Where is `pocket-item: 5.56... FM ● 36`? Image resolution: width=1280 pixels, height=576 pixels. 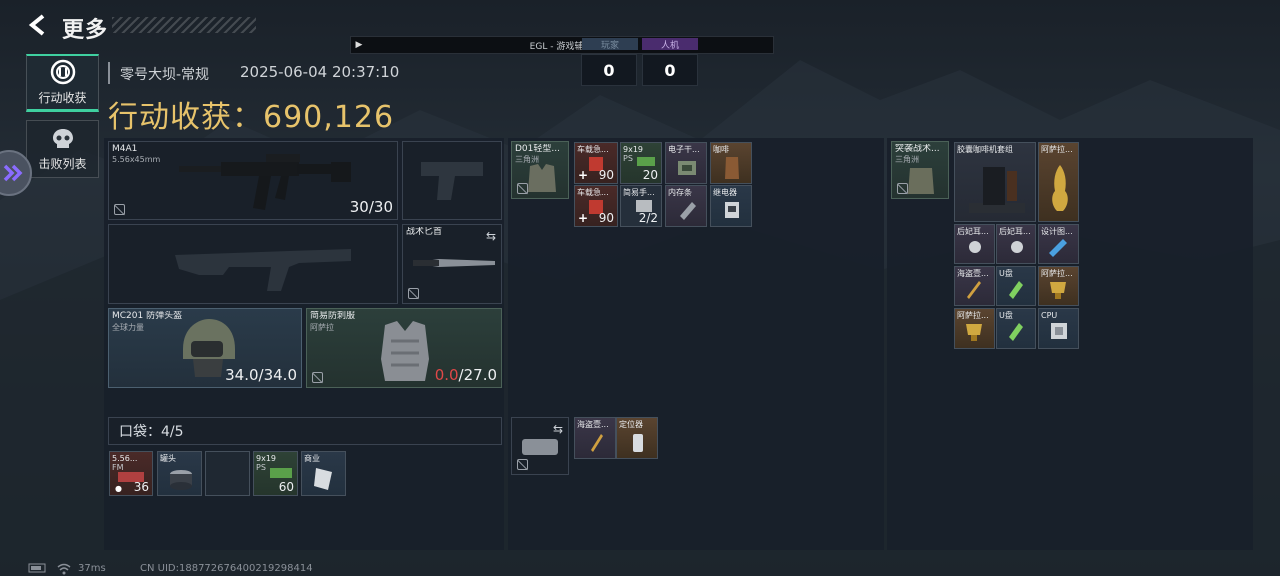
pocket-item: 5.56... FM ● 36 is located at coordinates (131, 473).